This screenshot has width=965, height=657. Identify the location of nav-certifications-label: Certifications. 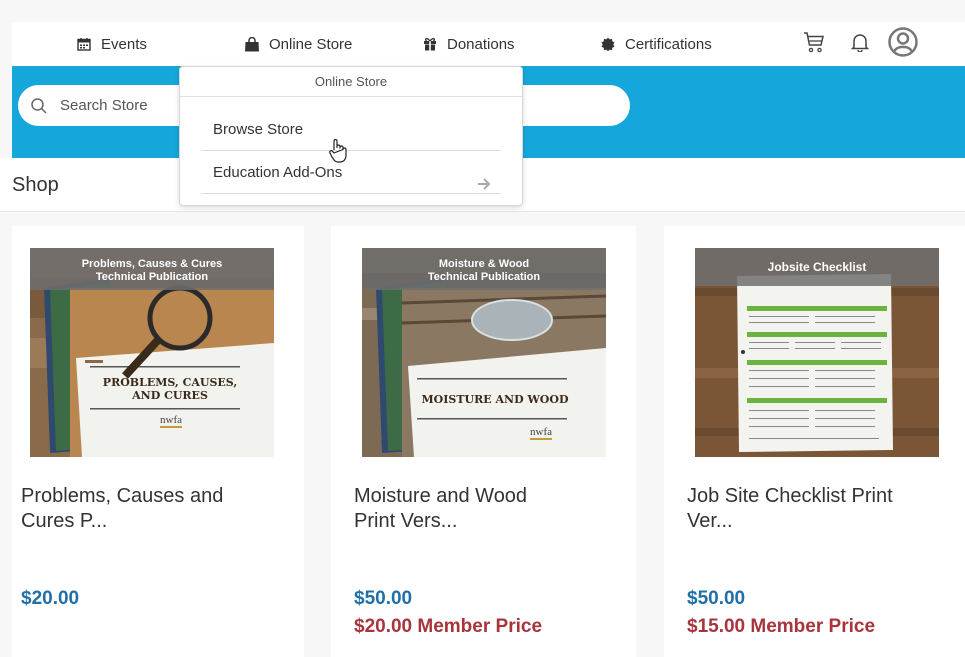
(668, 44).